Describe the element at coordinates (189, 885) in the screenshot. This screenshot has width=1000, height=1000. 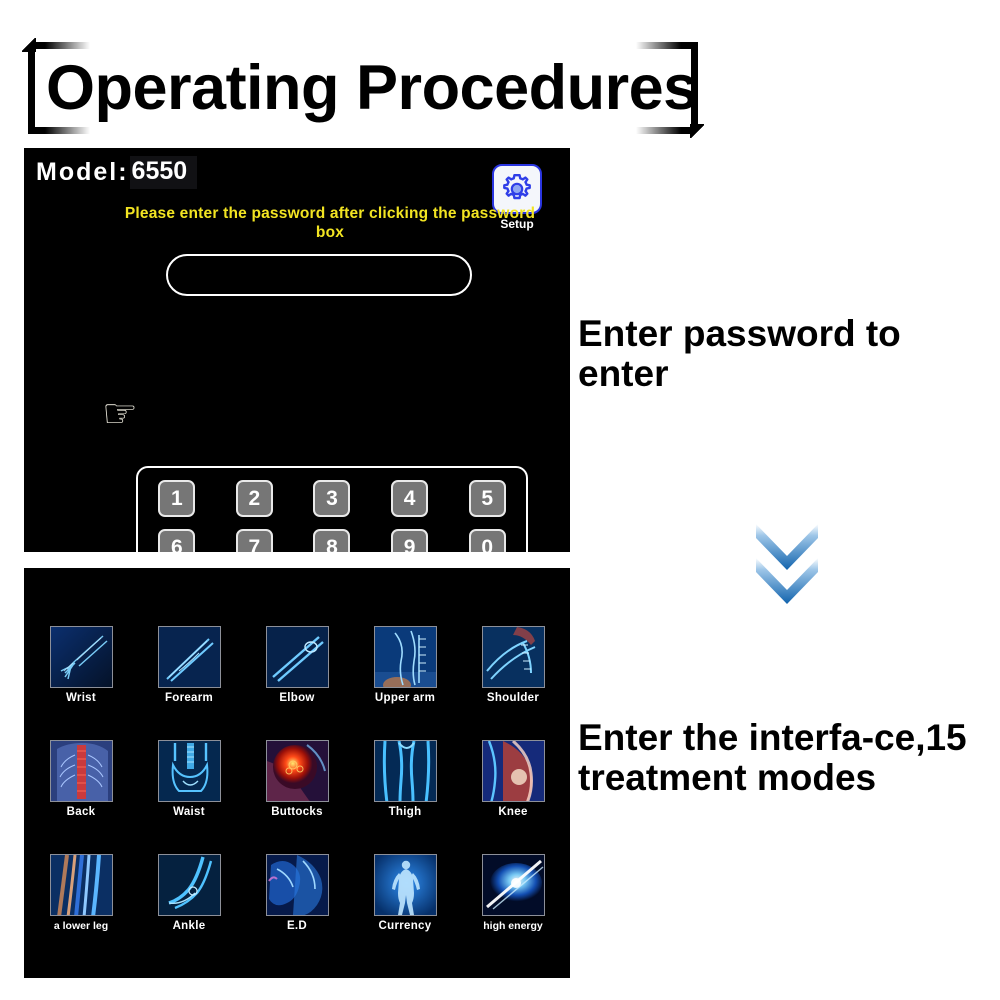
I see `ankle-xray-icon` at that location.